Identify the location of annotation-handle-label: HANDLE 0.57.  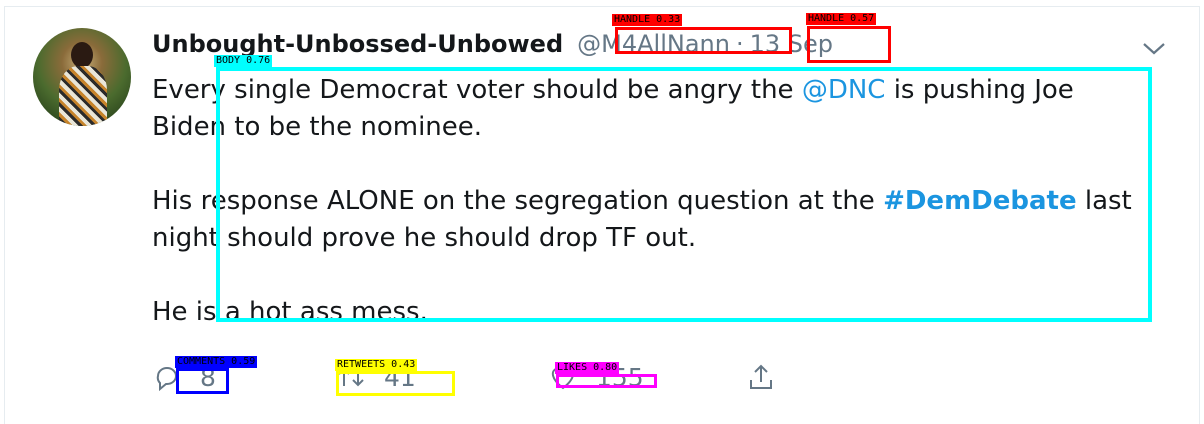
(841, 19).